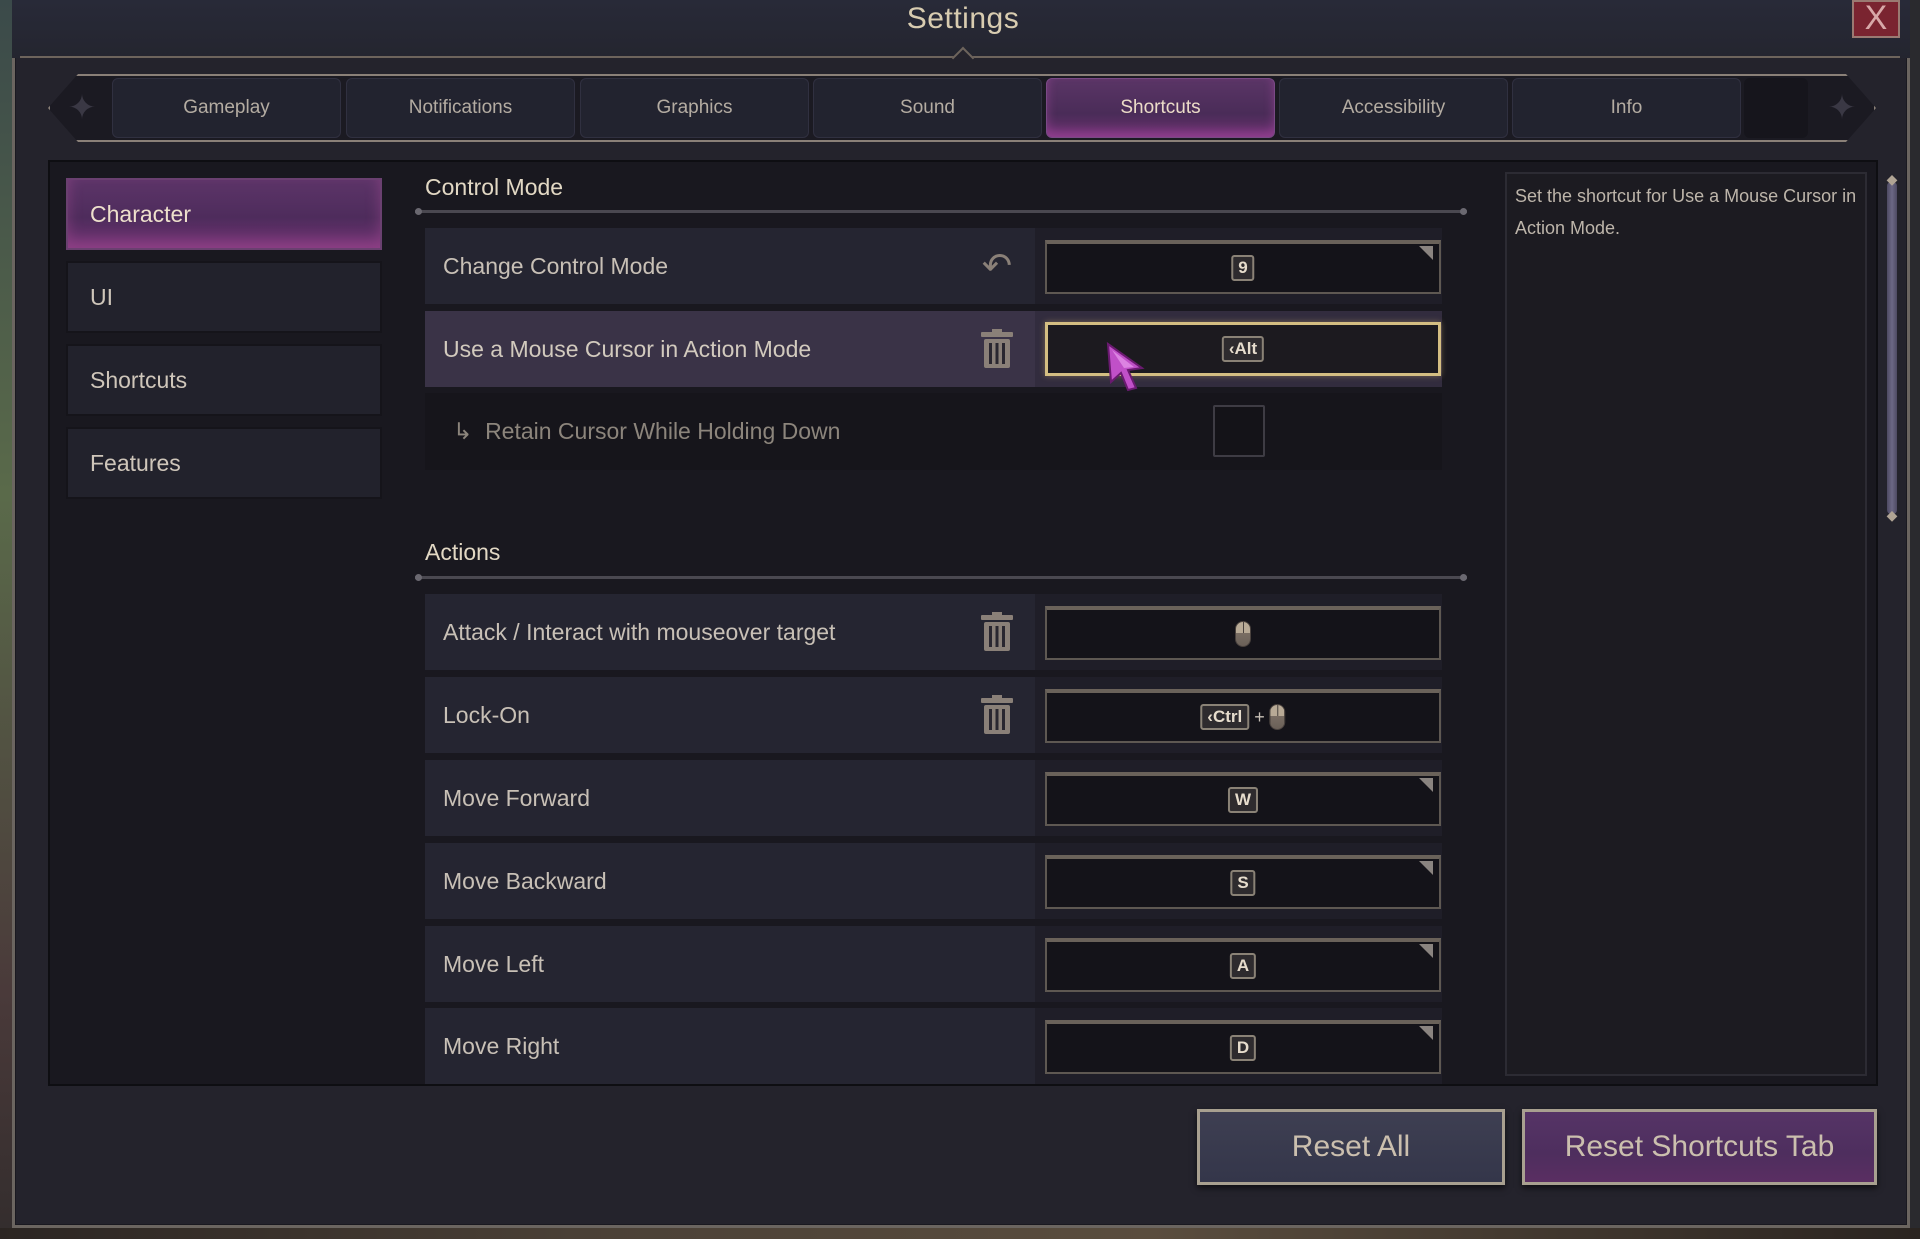 This screenshot has width=1920, height=1239. I want to click on shortcut-label: Change Control Mode, so click(556, 266).